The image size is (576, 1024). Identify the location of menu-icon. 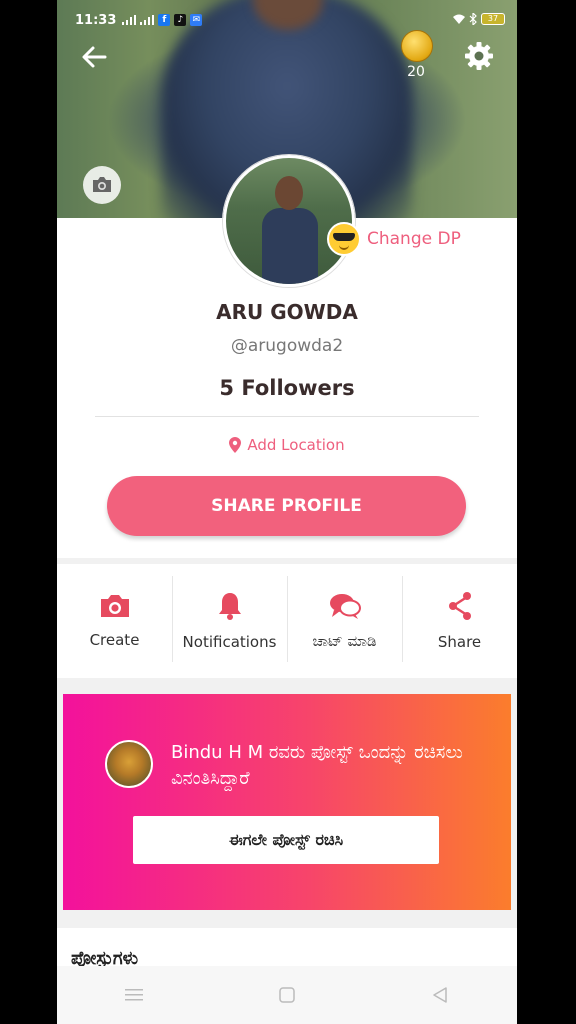
(133, 995).